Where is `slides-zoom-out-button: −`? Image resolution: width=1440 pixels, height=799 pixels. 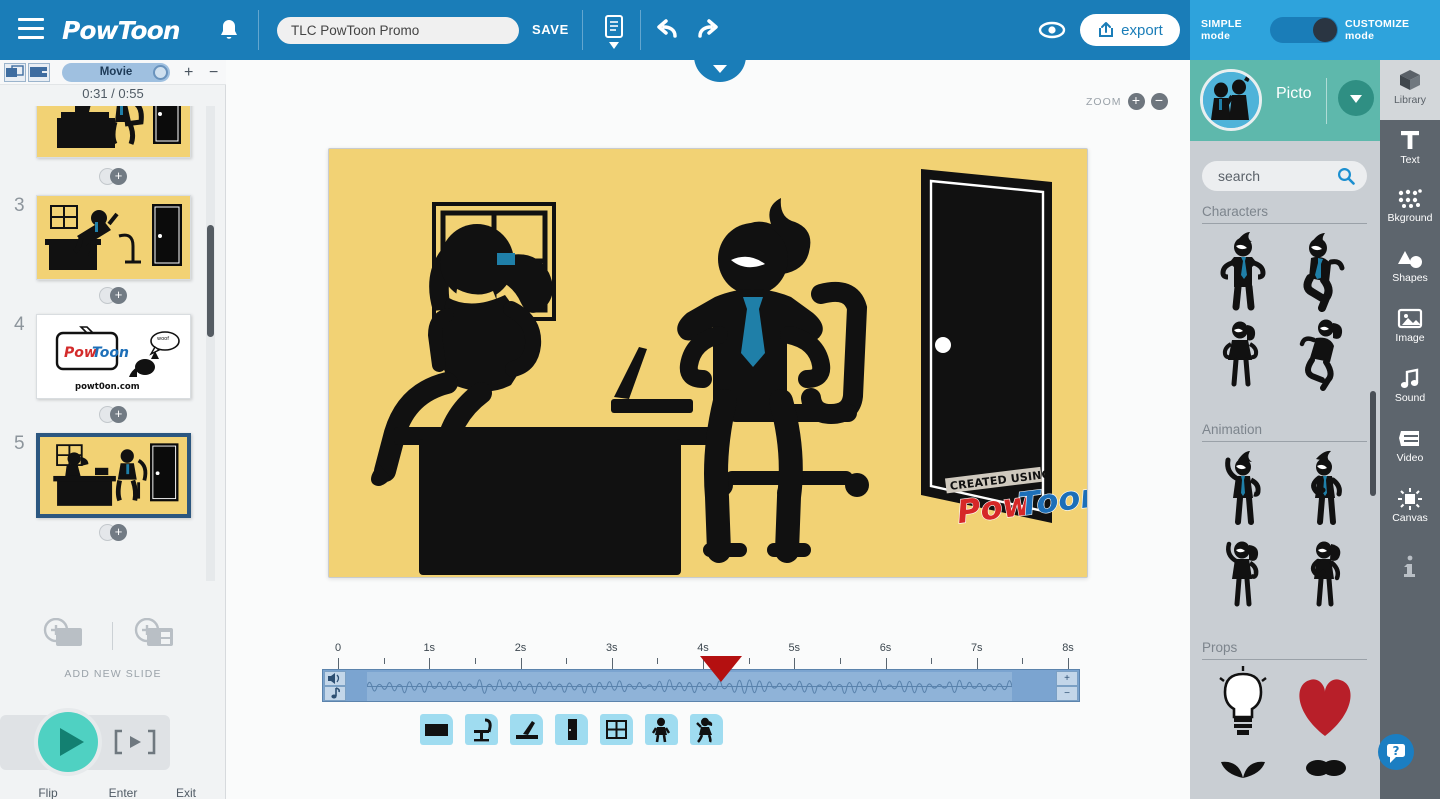 slides-zoom-out-button: − is located at coordinates (213, 72).